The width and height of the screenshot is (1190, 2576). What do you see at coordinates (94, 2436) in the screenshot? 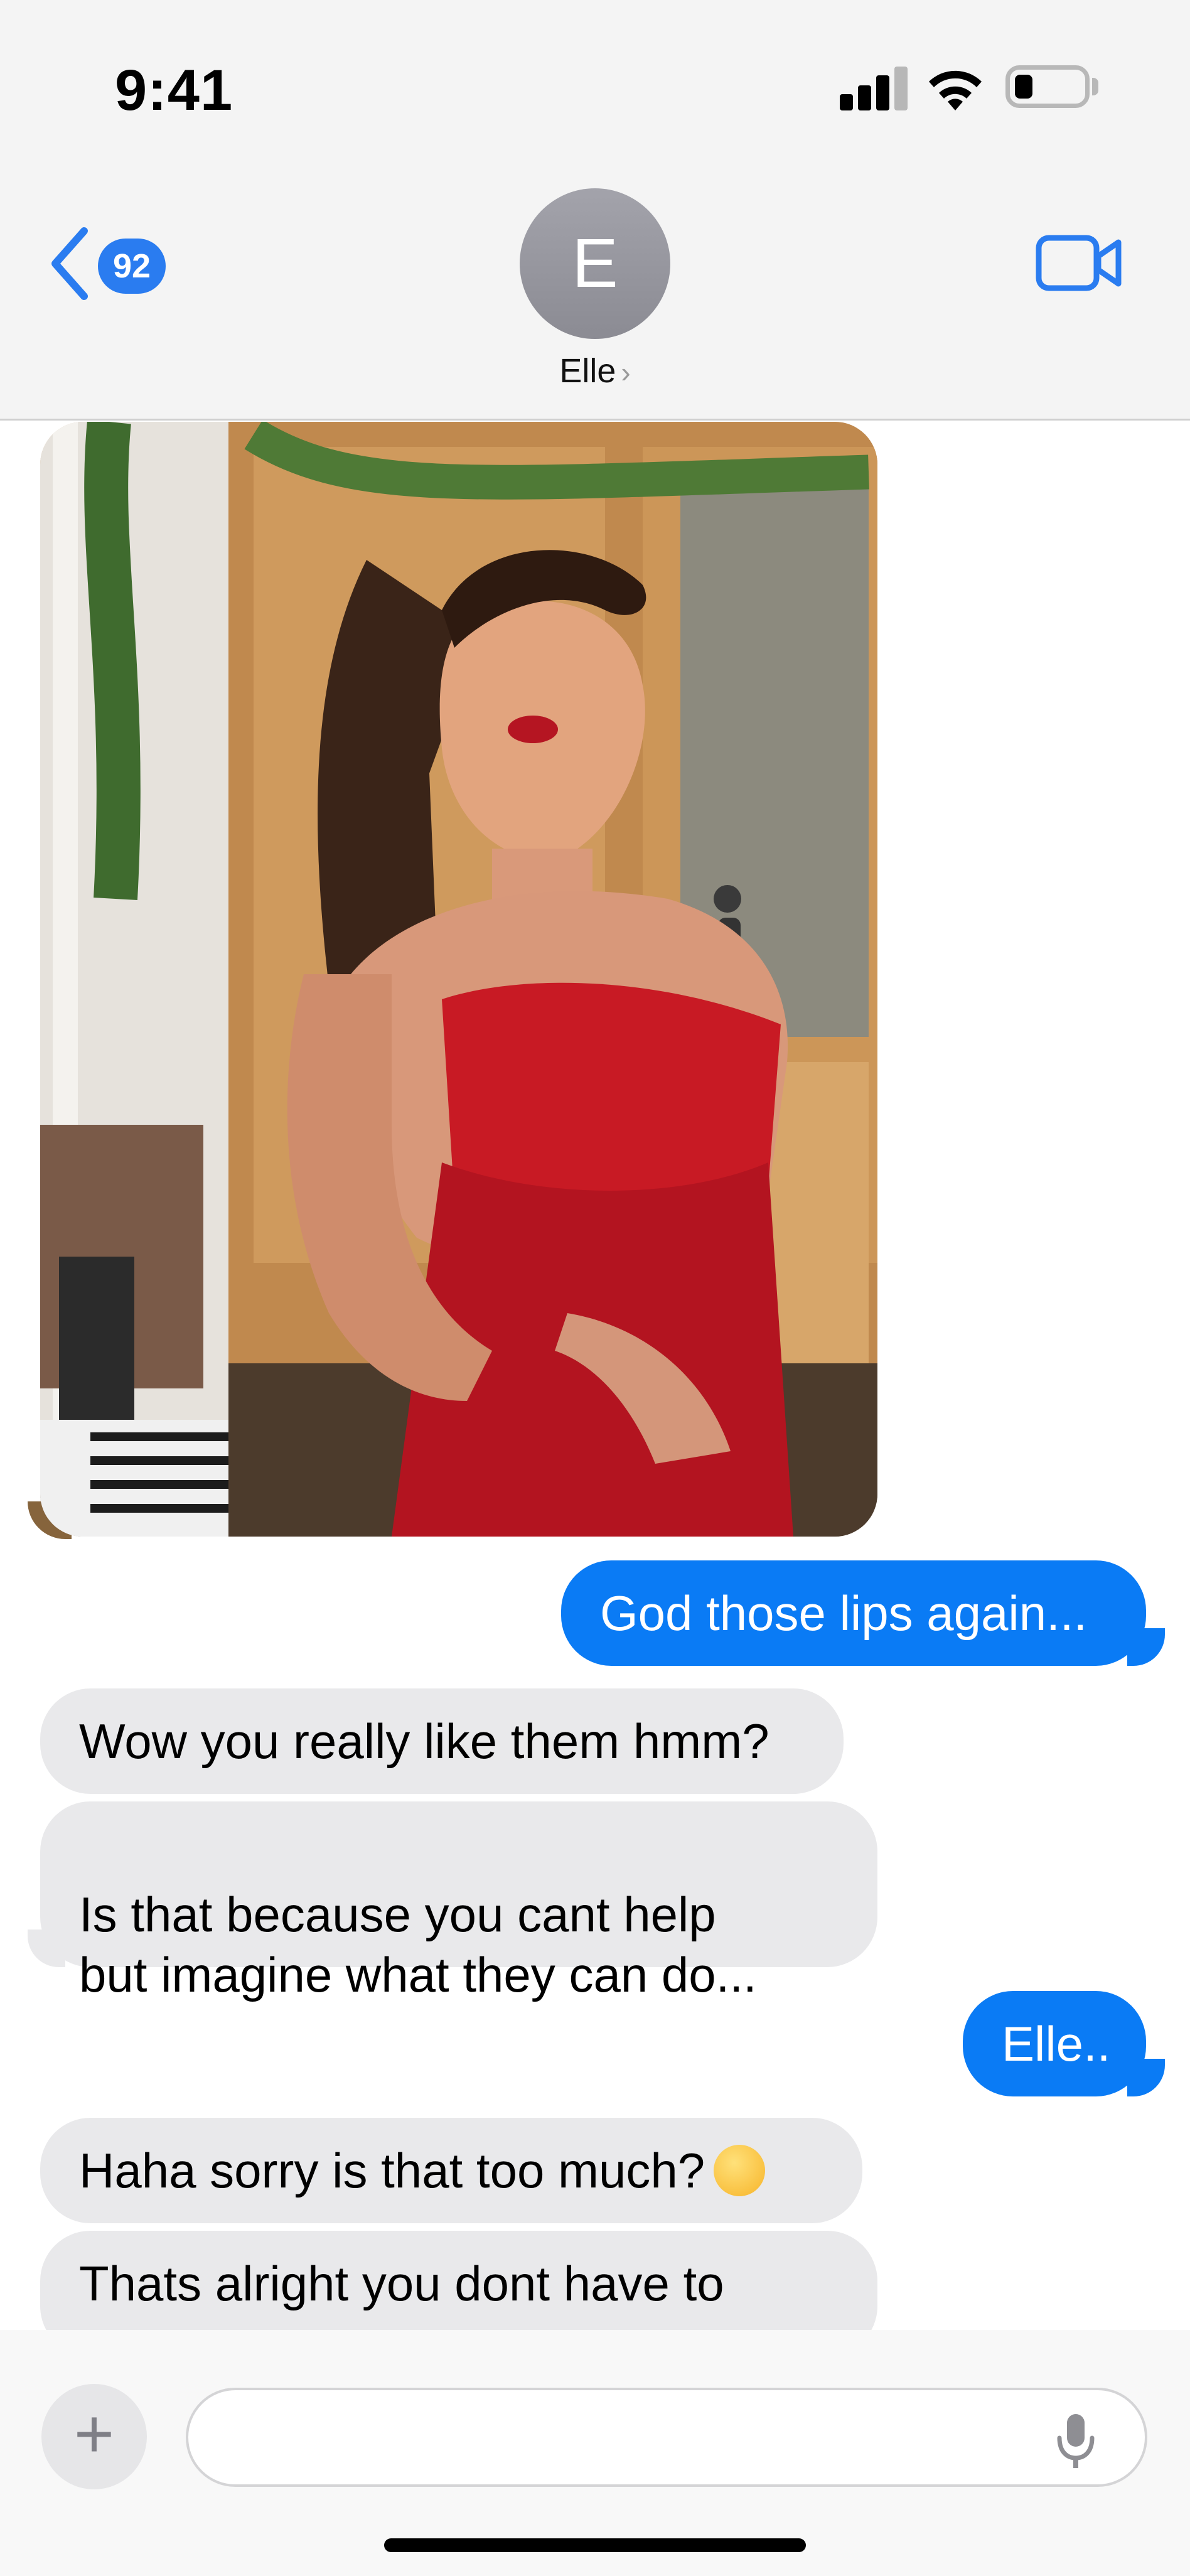
I see `add-attachment-button: +` at bounding box center [94, 2436].